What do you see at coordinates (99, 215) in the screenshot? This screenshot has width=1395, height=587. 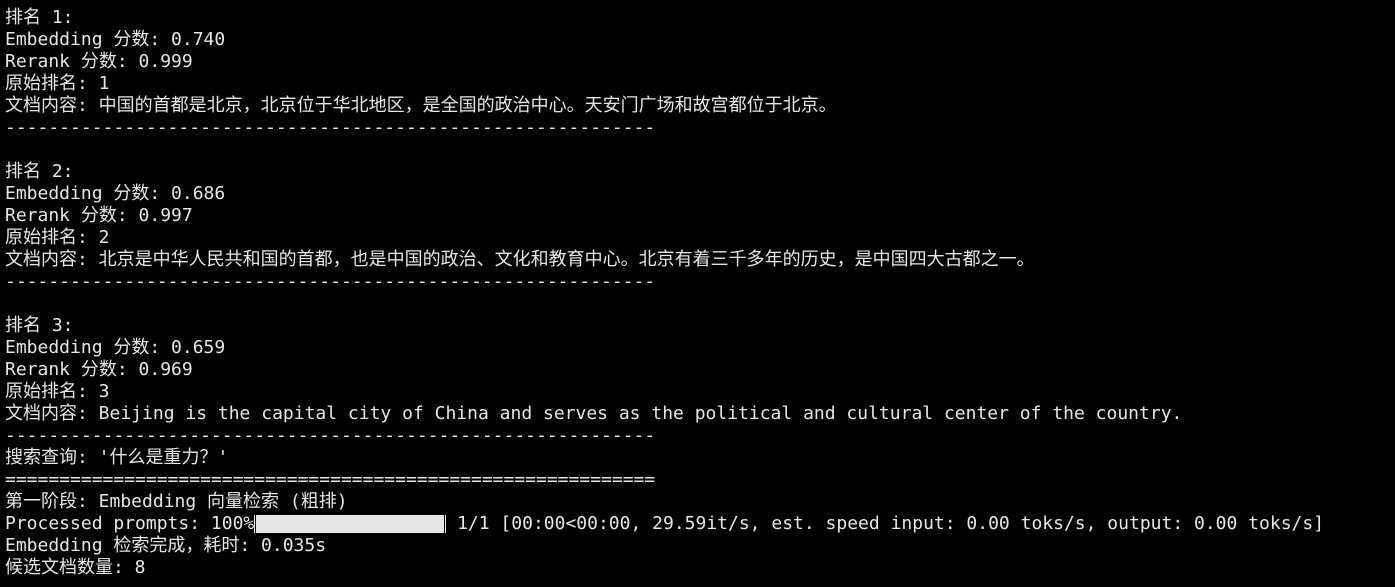 I see `rerank-score: Rerank 分数: 0.997` at bounding box center [99, 215].